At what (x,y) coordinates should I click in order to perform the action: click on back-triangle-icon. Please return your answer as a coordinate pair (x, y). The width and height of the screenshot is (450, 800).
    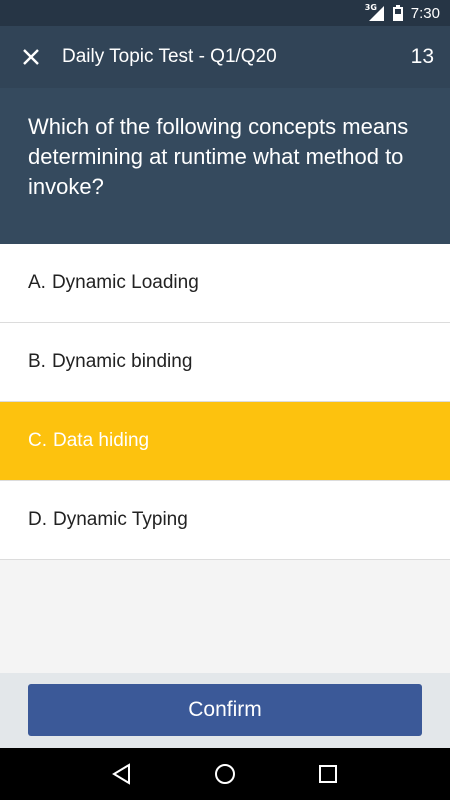
    Looking at the image, I should click on (120, 774).